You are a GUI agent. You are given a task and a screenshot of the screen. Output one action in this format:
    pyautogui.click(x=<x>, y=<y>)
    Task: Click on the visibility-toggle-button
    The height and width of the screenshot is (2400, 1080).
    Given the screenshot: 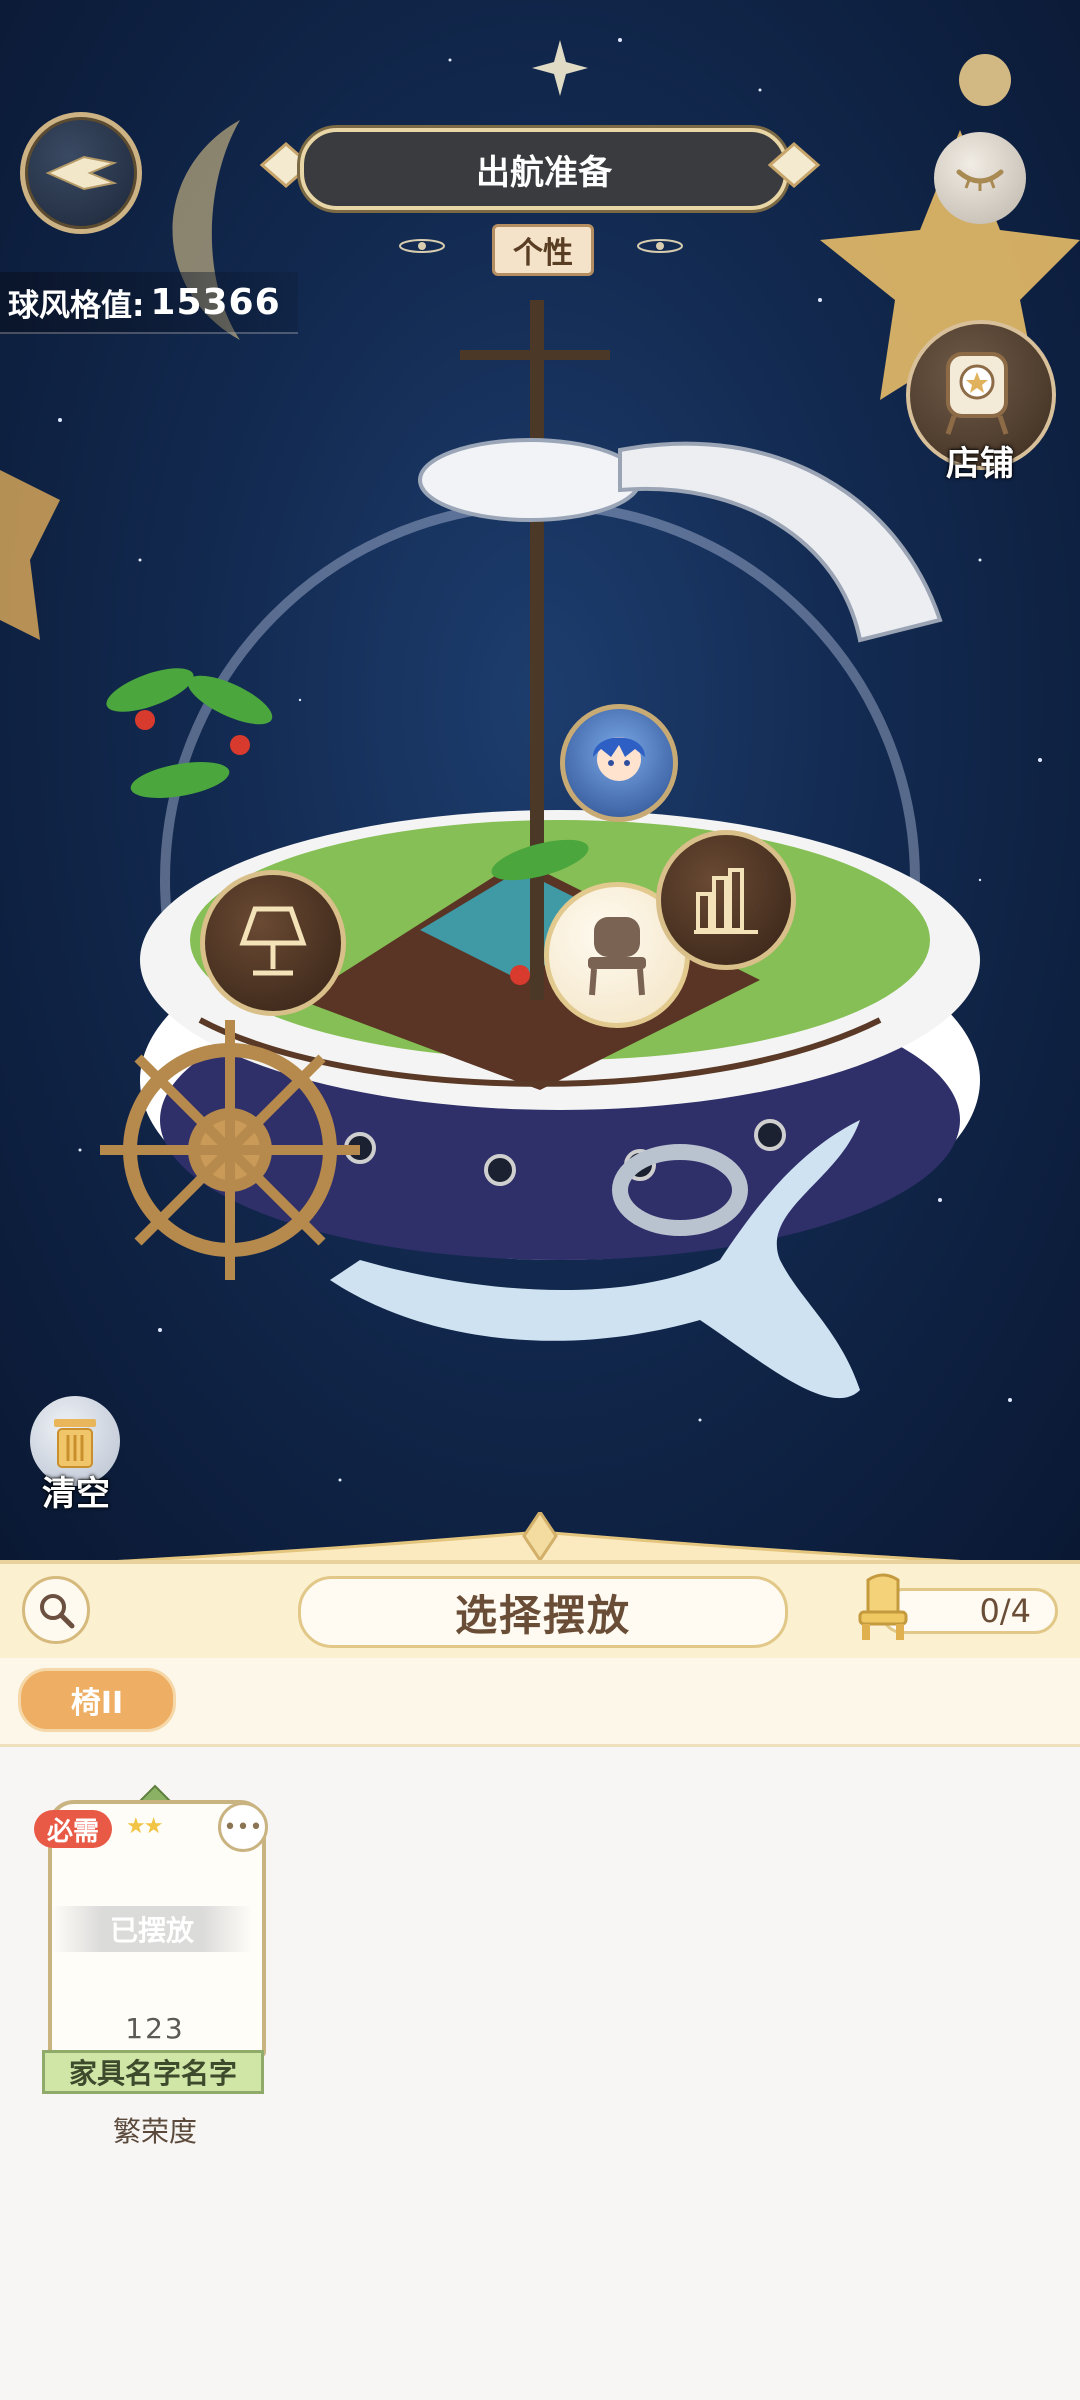 What is the action you would take?
    pyautogui.click(x=980, y=178)
    